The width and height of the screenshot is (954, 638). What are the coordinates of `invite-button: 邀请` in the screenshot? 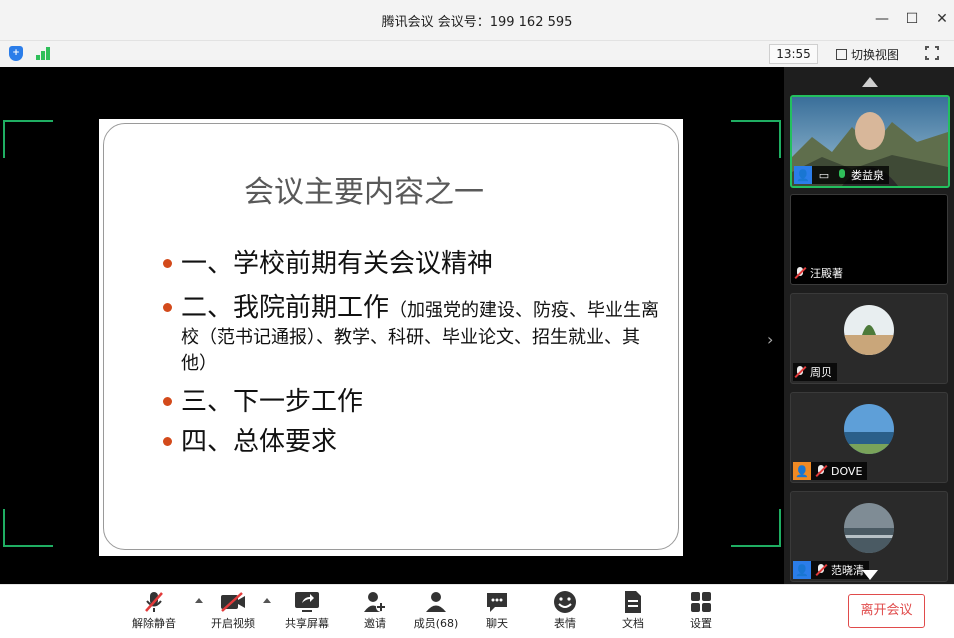 It's located at (375, 610).